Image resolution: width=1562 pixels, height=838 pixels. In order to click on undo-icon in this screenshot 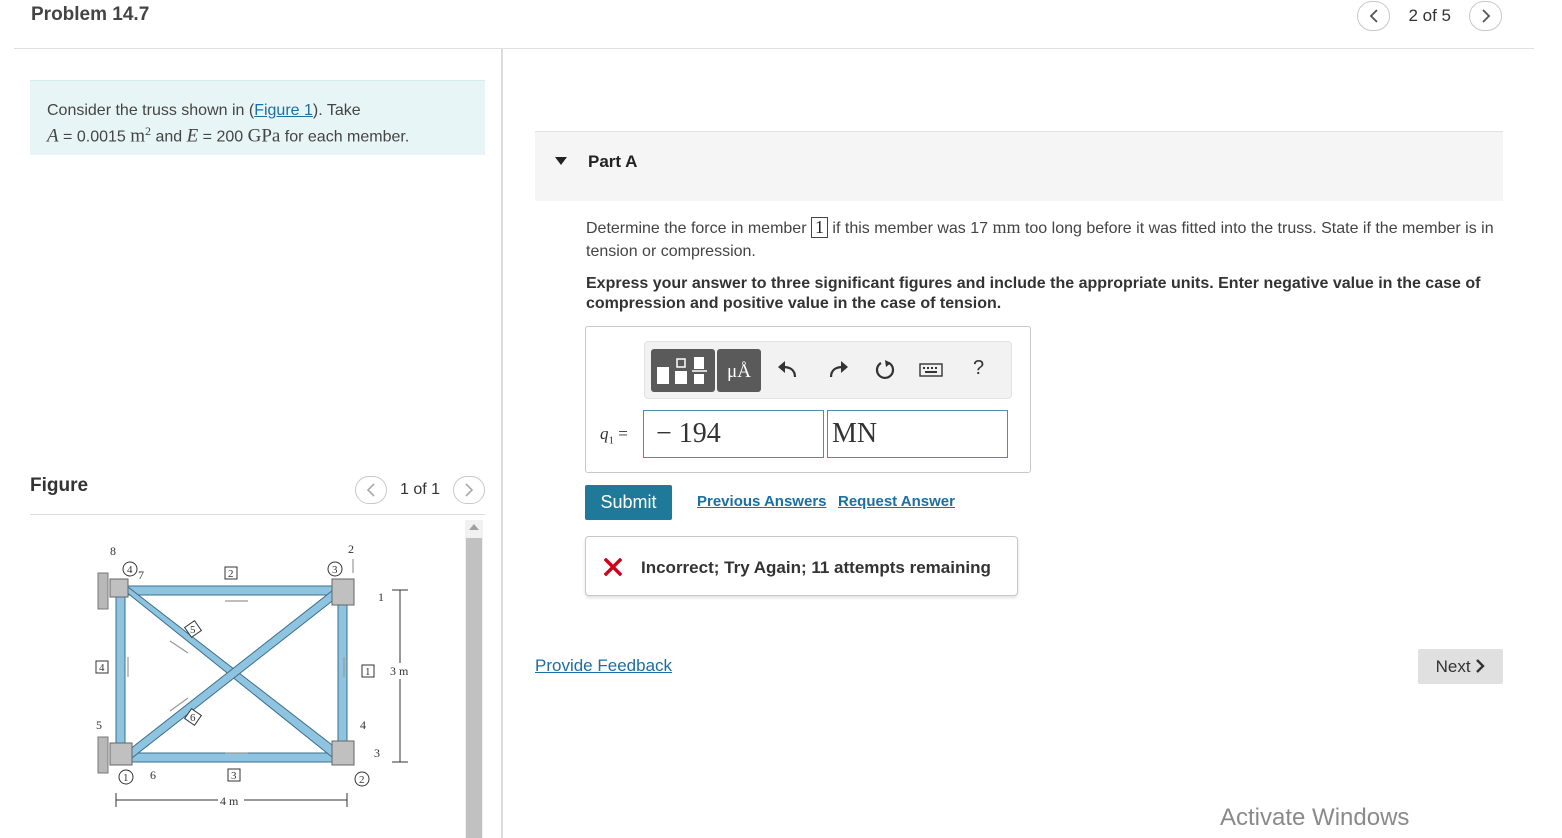, I will do `click(787, 369)`.